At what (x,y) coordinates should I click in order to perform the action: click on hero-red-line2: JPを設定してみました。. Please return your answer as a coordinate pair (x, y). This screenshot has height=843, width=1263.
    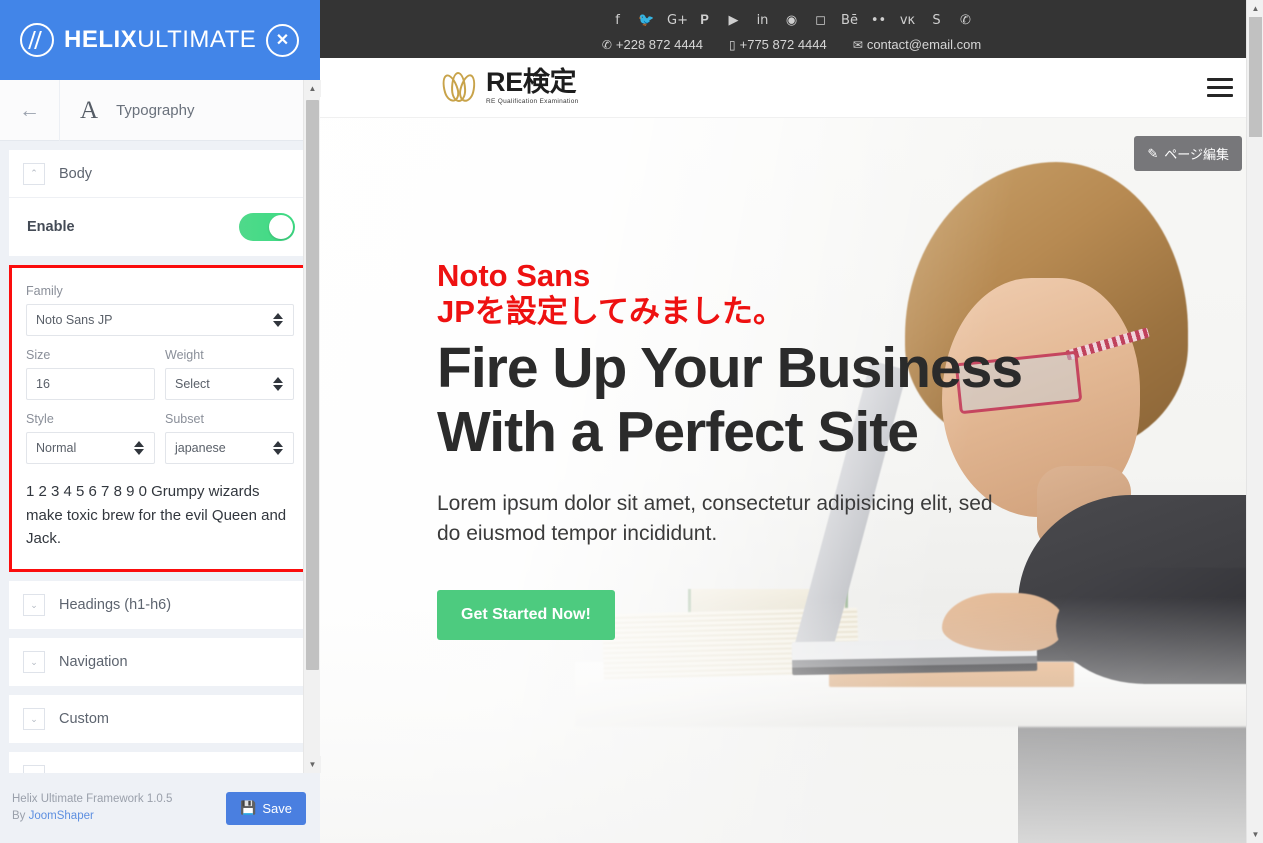
    Looking at the image, I should click on (610, 311).